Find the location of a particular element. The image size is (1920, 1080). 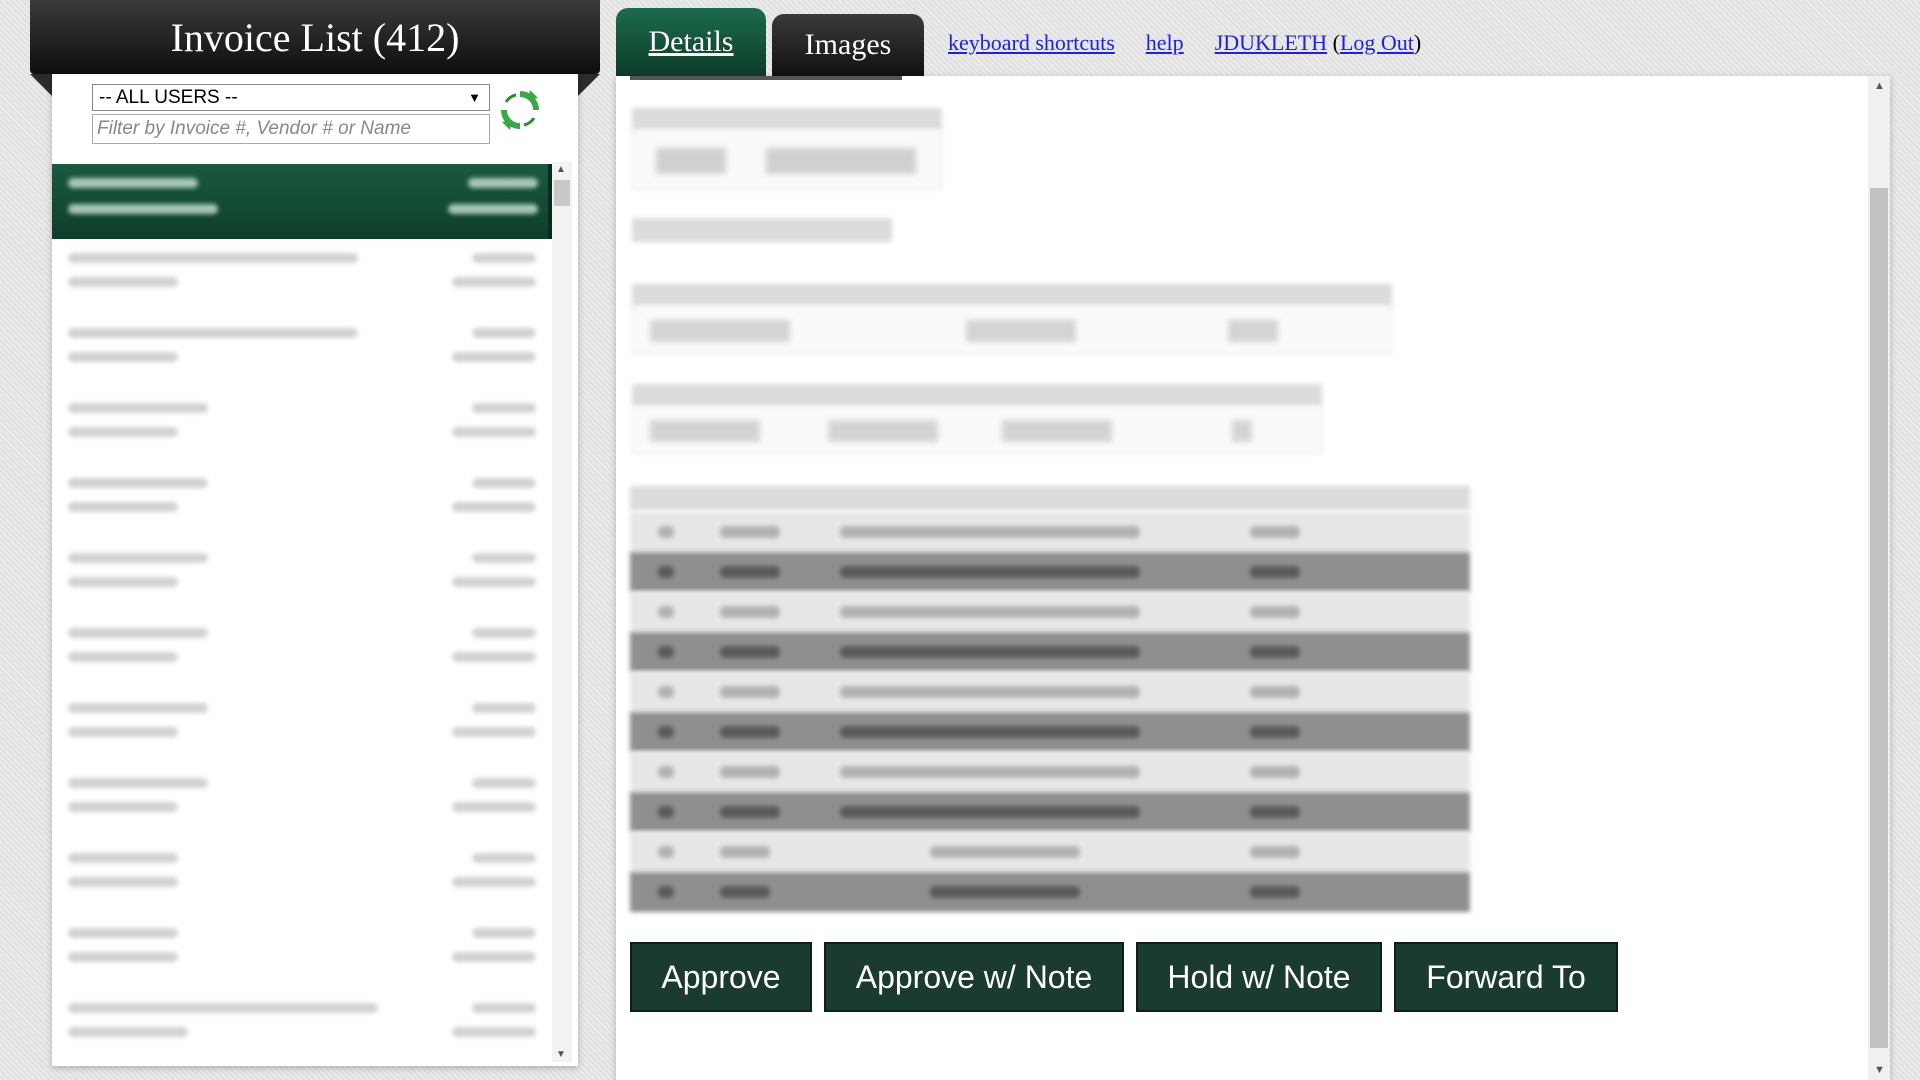

chevron-down-icon: ▼ is located at coordinates (474, 97).